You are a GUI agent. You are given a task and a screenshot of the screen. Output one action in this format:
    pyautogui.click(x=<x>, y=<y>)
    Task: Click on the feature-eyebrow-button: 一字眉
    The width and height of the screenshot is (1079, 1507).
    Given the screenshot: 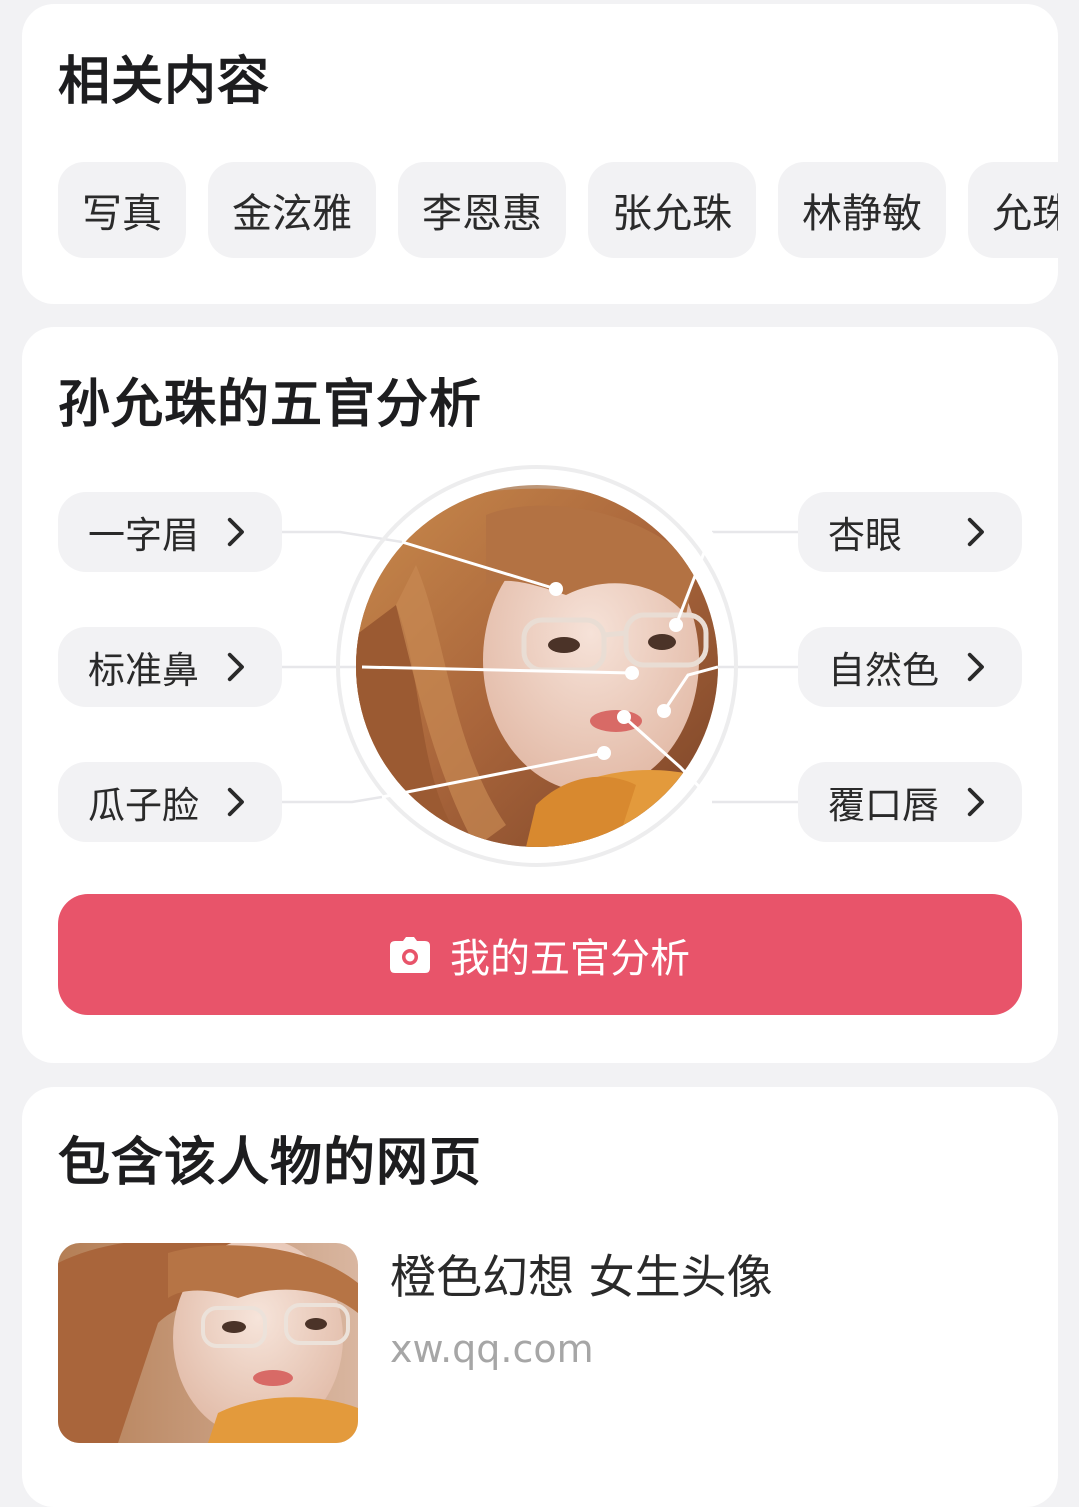 What is the action you would take?
    pyautogui.click(x=170, y=532)
    